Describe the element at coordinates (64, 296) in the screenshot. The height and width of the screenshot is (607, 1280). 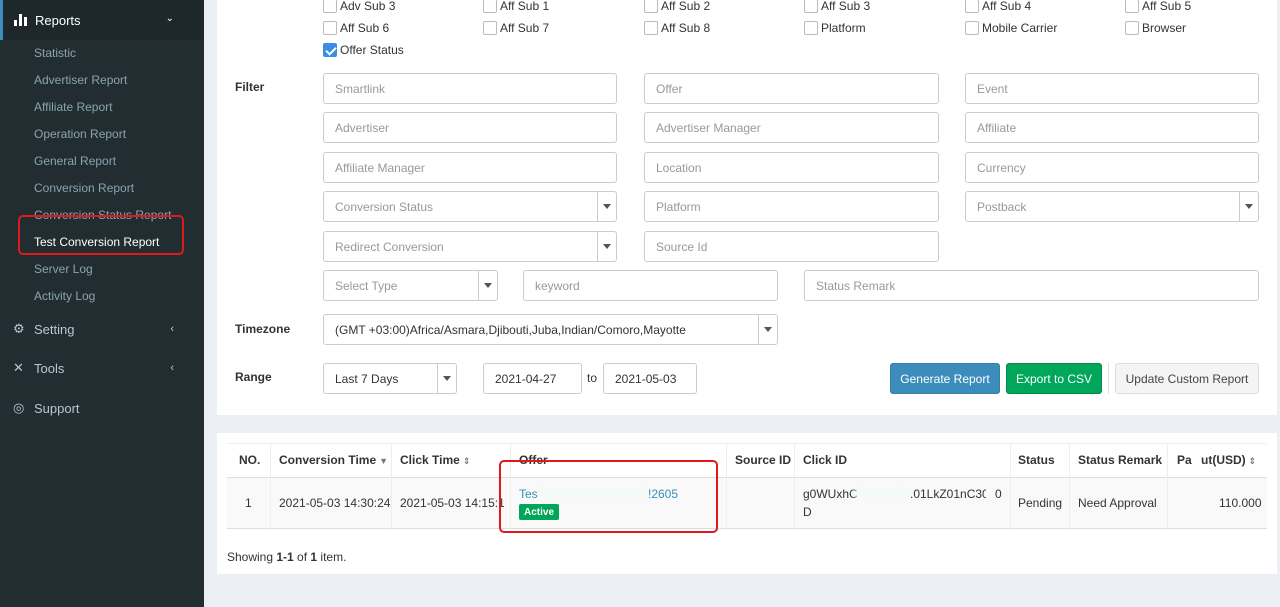
I see `sidebar-item-activity-log: Activity Log` at that location.